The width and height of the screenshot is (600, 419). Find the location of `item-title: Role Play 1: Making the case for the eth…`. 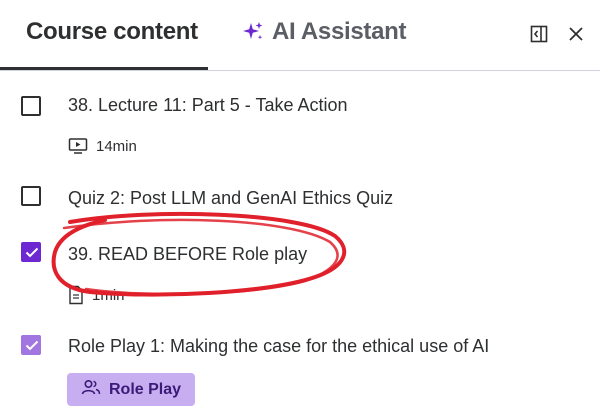

item-title: Role Play 1: Making the case for the eth… is located at coordinates (279, 346).